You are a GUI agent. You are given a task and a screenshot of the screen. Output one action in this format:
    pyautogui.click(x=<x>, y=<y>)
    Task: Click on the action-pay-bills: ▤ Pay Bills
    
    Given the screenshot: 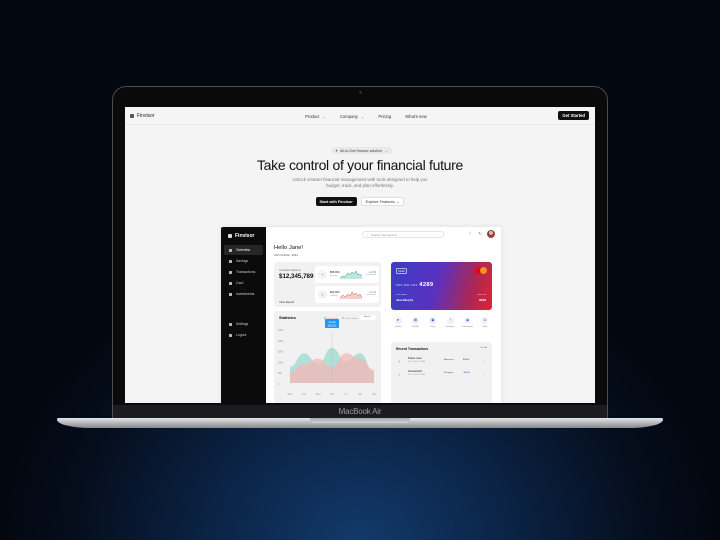 What is the action you would take?
    pyautogui.click(x=415, y=322)
    